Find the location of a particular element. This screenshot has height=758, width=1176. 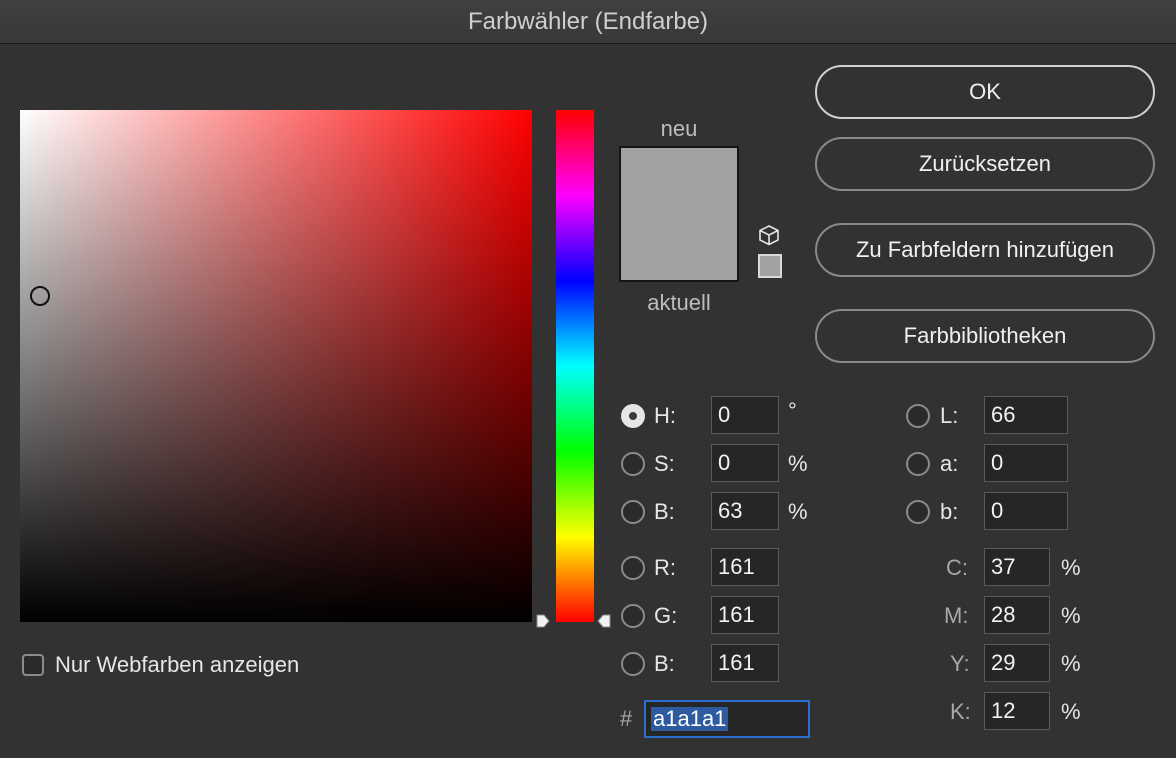

label-lab-b: b: is located at coordinates (949, 511).